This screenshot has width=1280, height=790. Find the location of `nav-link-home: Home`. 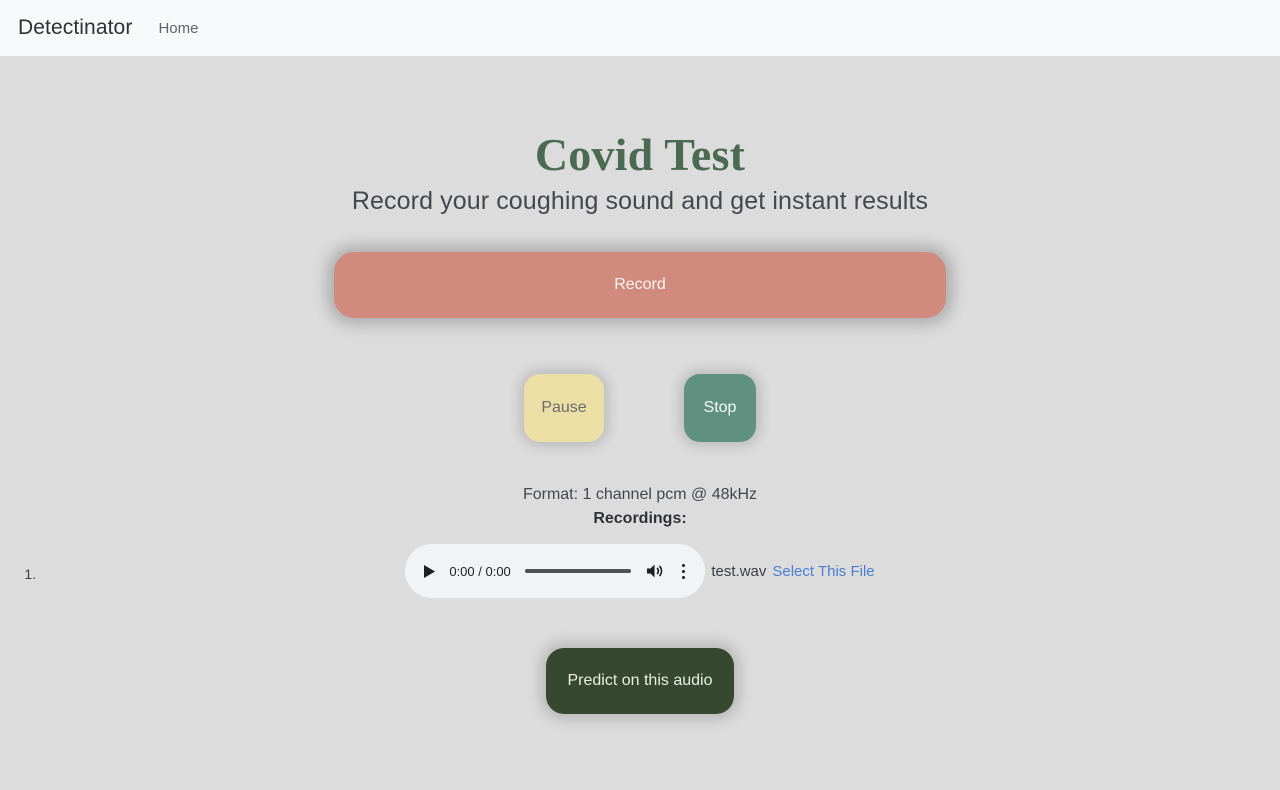

nav-link-home: Home is located at coordinates (178, 28).